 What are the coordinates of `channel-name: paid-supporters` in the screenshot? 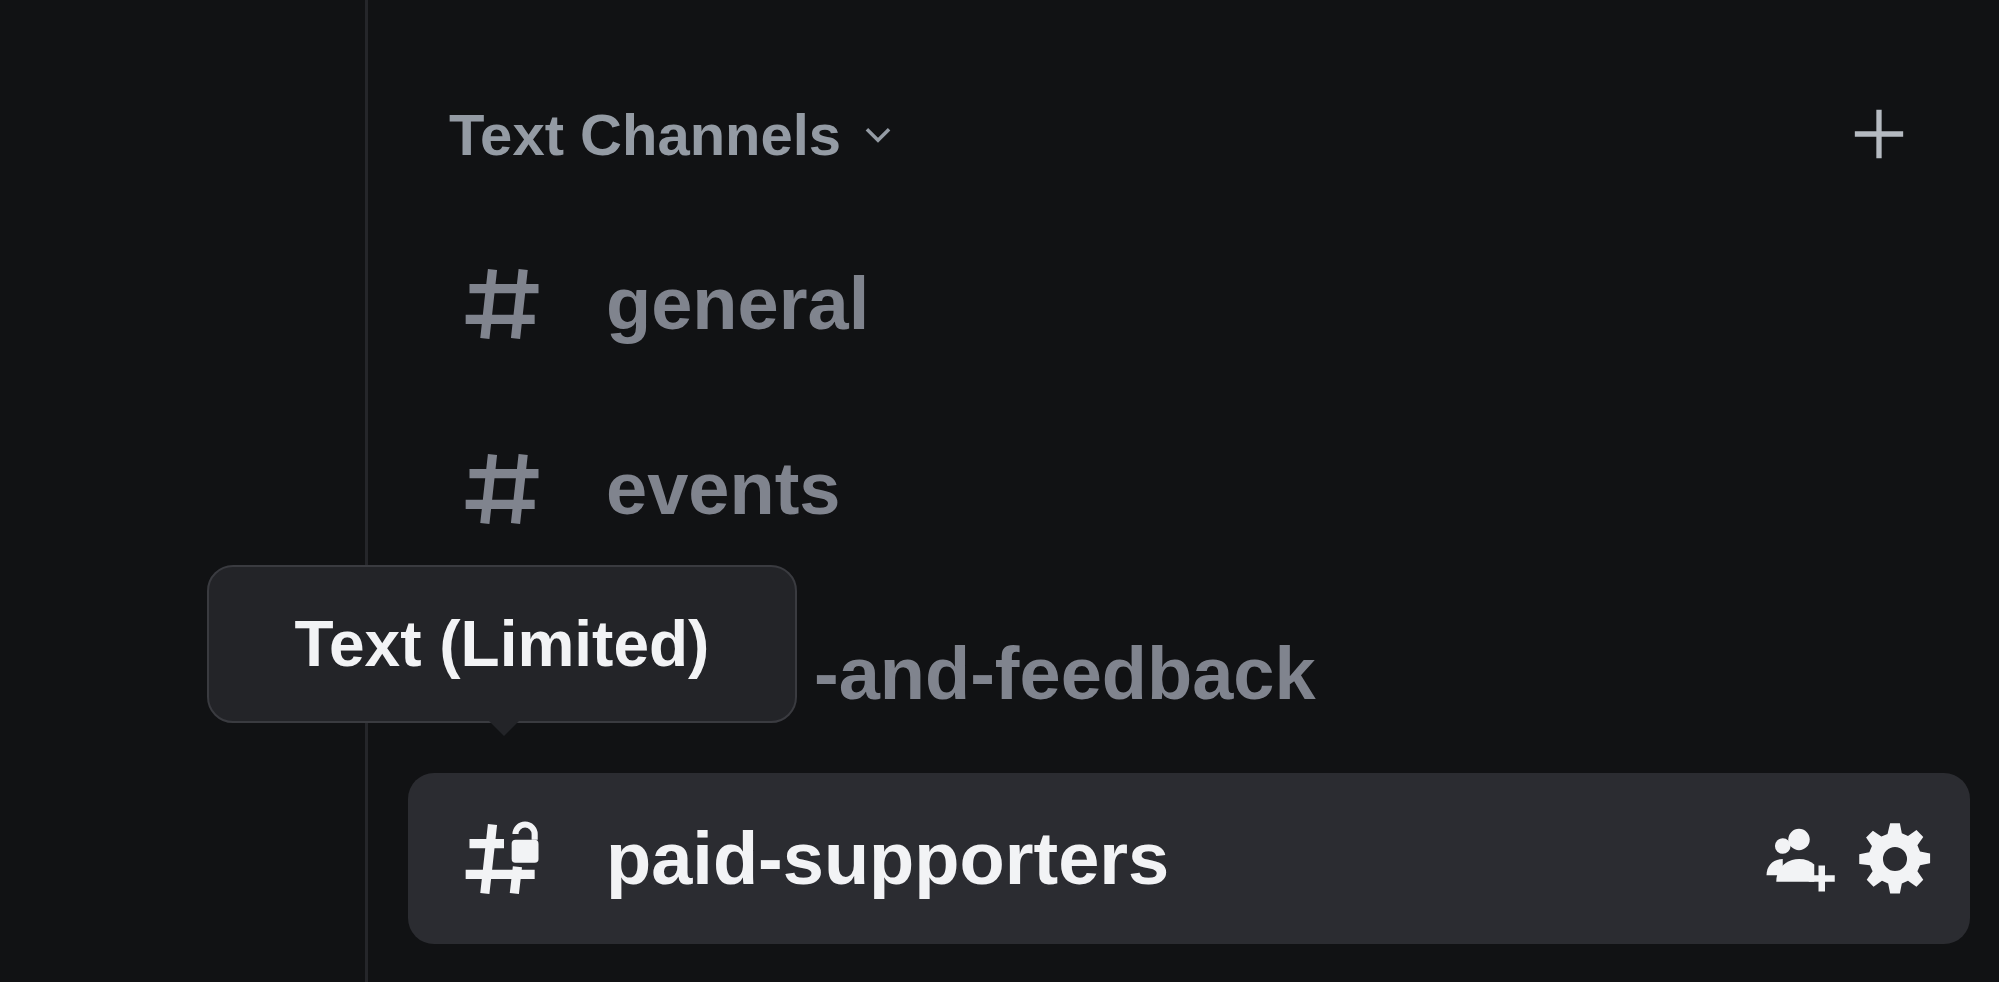 It's located at (888, 858).